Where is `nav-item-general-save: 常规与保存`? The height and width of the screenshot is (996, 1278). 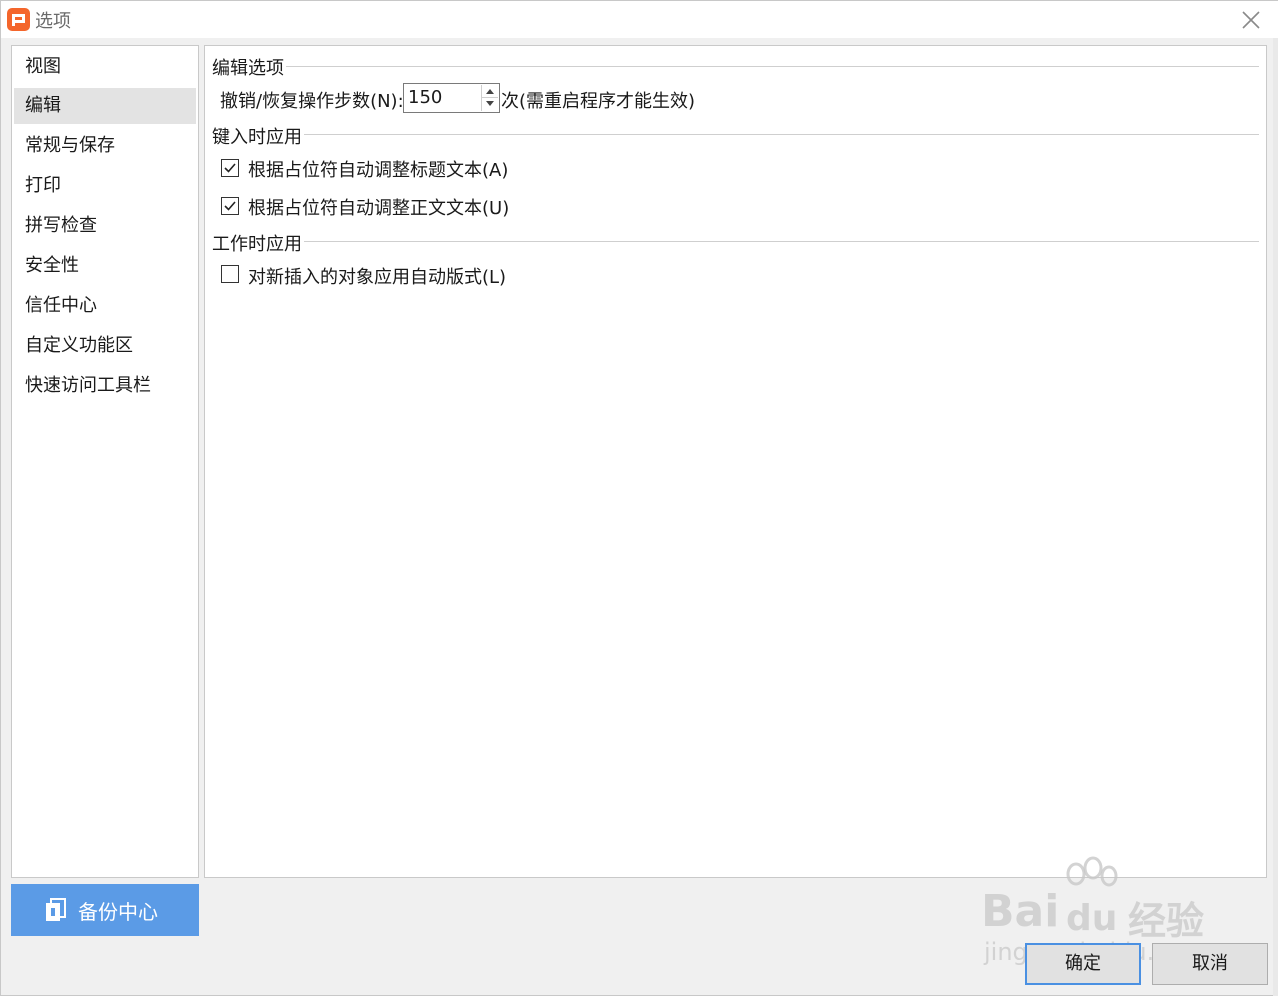
nav-item-general-save: 常规与保存 is located at coordinates (105, 146).